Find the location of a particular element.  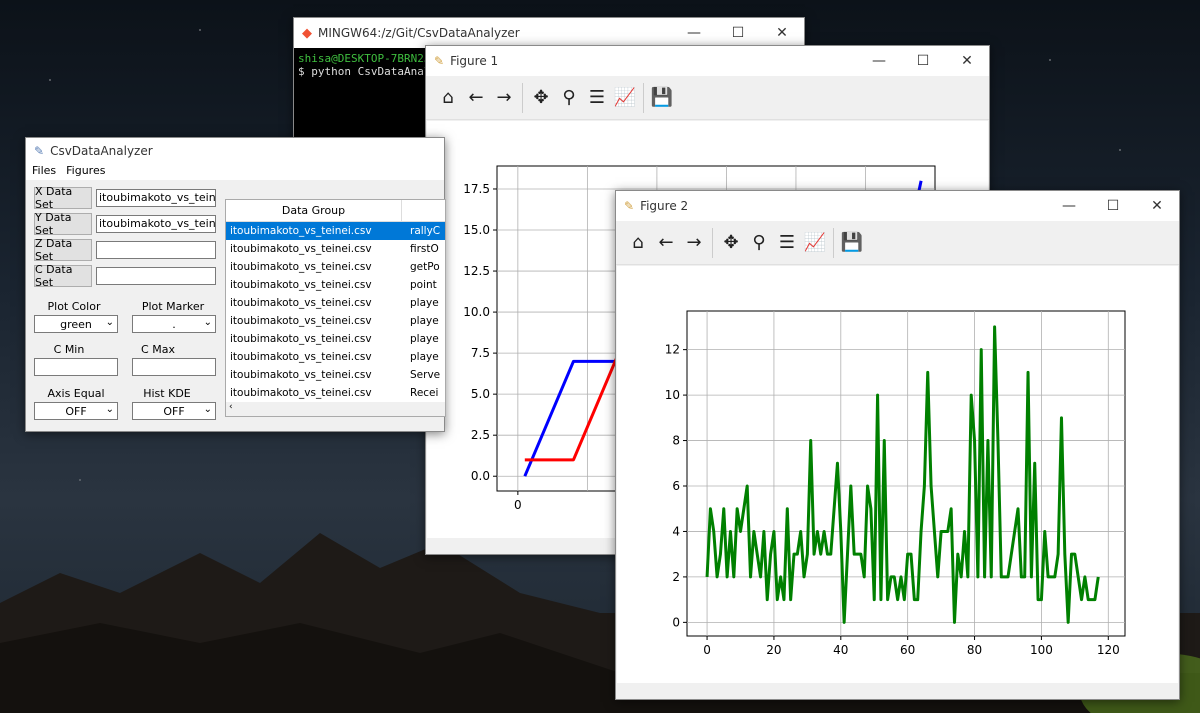

plot-color-combo: green ⌄ is located at coordinates (76, 324).